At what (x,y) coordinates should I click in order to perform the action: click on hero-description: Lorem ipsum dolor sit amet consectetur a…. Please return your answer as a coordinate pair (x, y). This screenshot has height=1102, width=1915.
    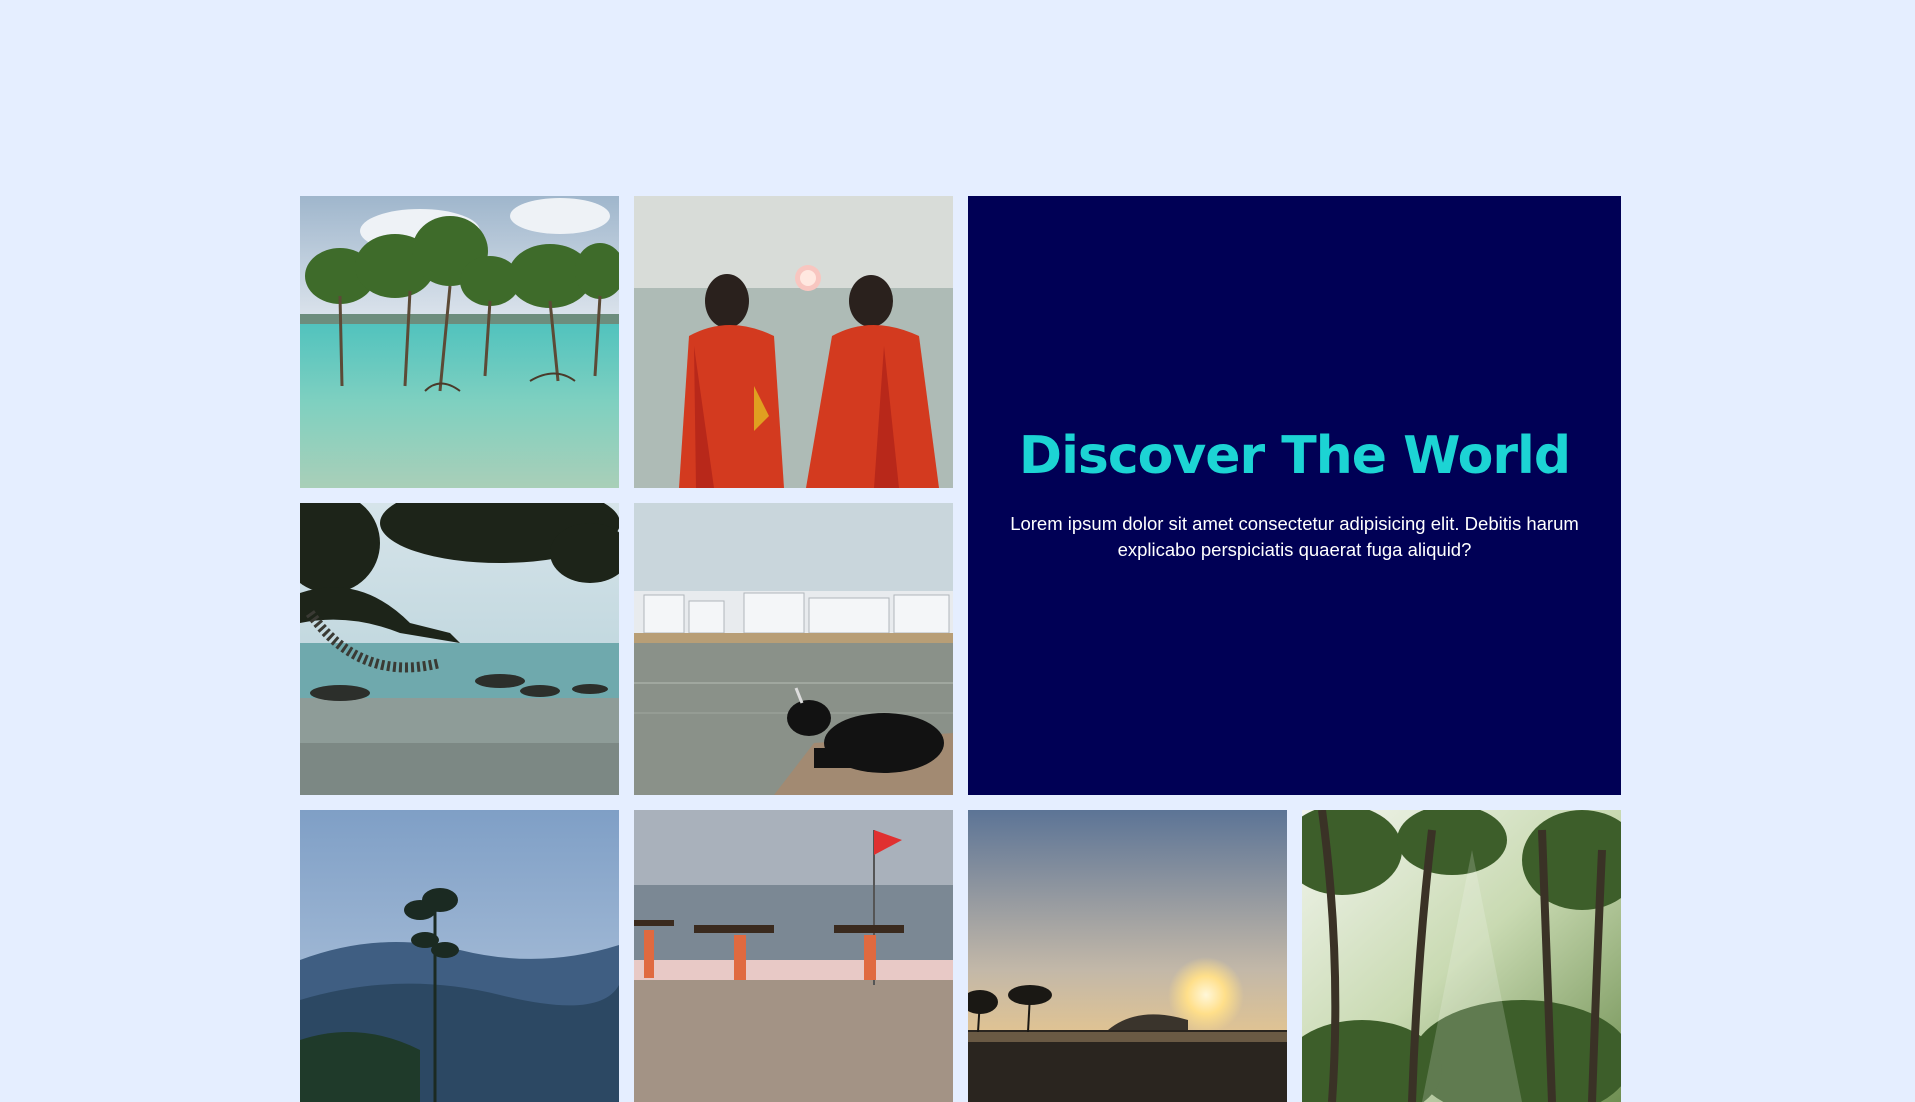
    Looking at the image, I should click on (1294, 537).